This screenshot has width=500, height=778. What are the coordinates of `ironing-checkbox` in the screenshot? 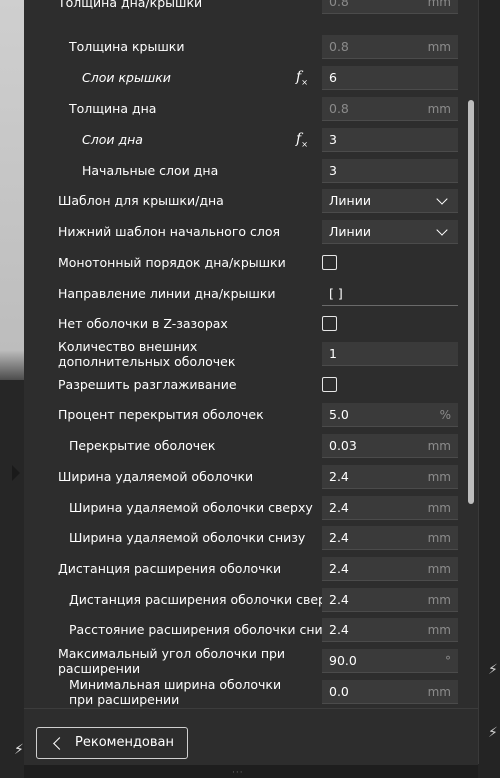 It's located at (329, 384).